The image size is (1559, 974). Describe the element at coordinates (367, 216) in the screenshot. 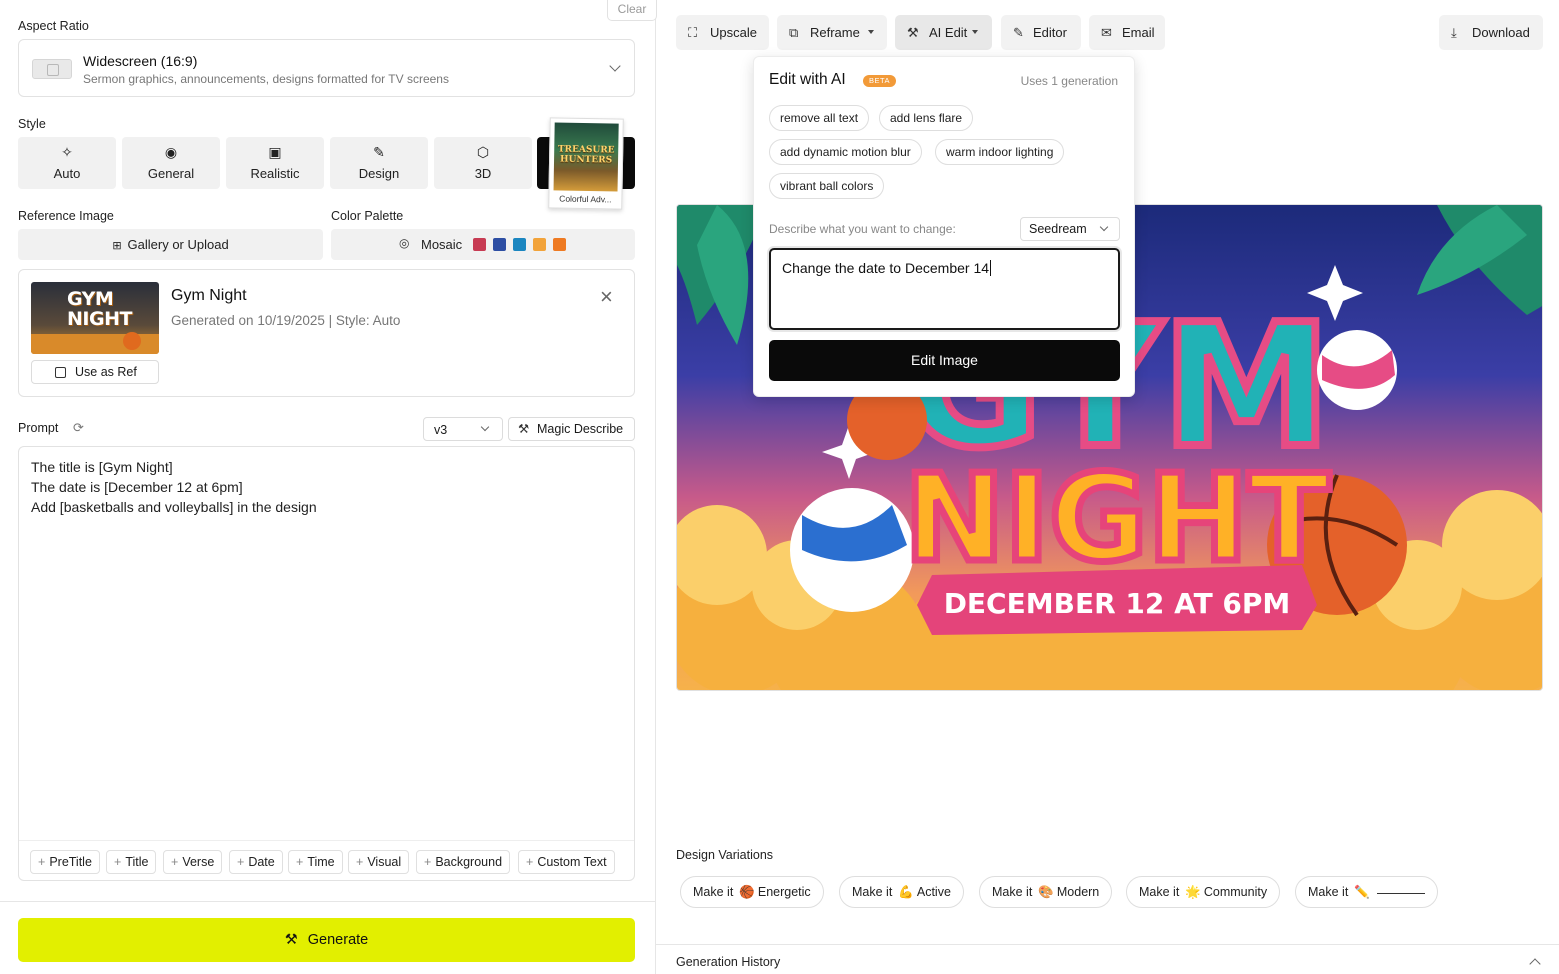

I see `color-palette-label: Color Palette` at that location.